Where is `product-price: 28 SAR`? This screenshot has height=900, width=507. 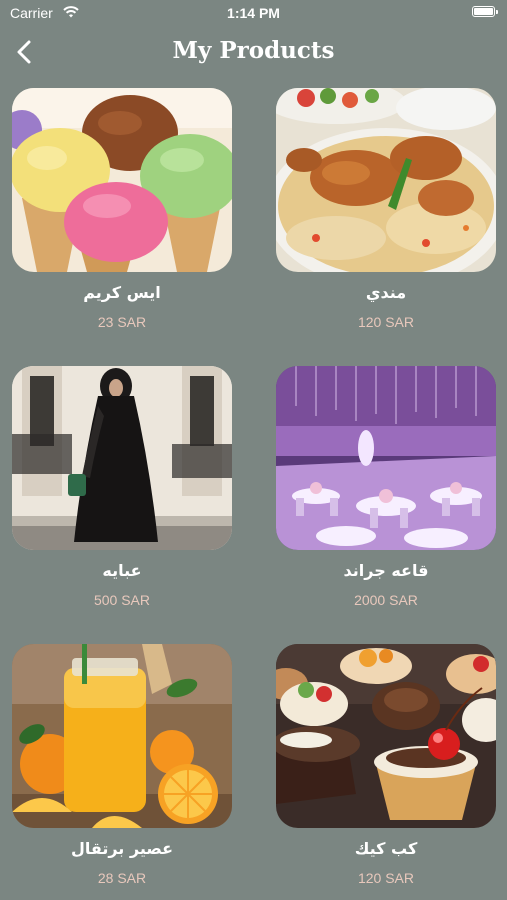
product-price: 28 SAR is located at coordinates (122, 878).